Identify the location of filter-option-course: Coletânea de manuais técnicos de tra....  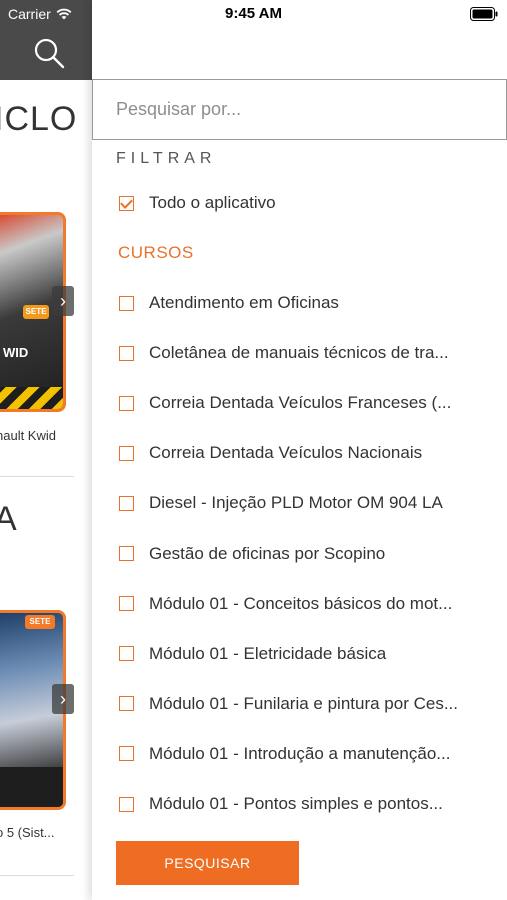
(299, 353).